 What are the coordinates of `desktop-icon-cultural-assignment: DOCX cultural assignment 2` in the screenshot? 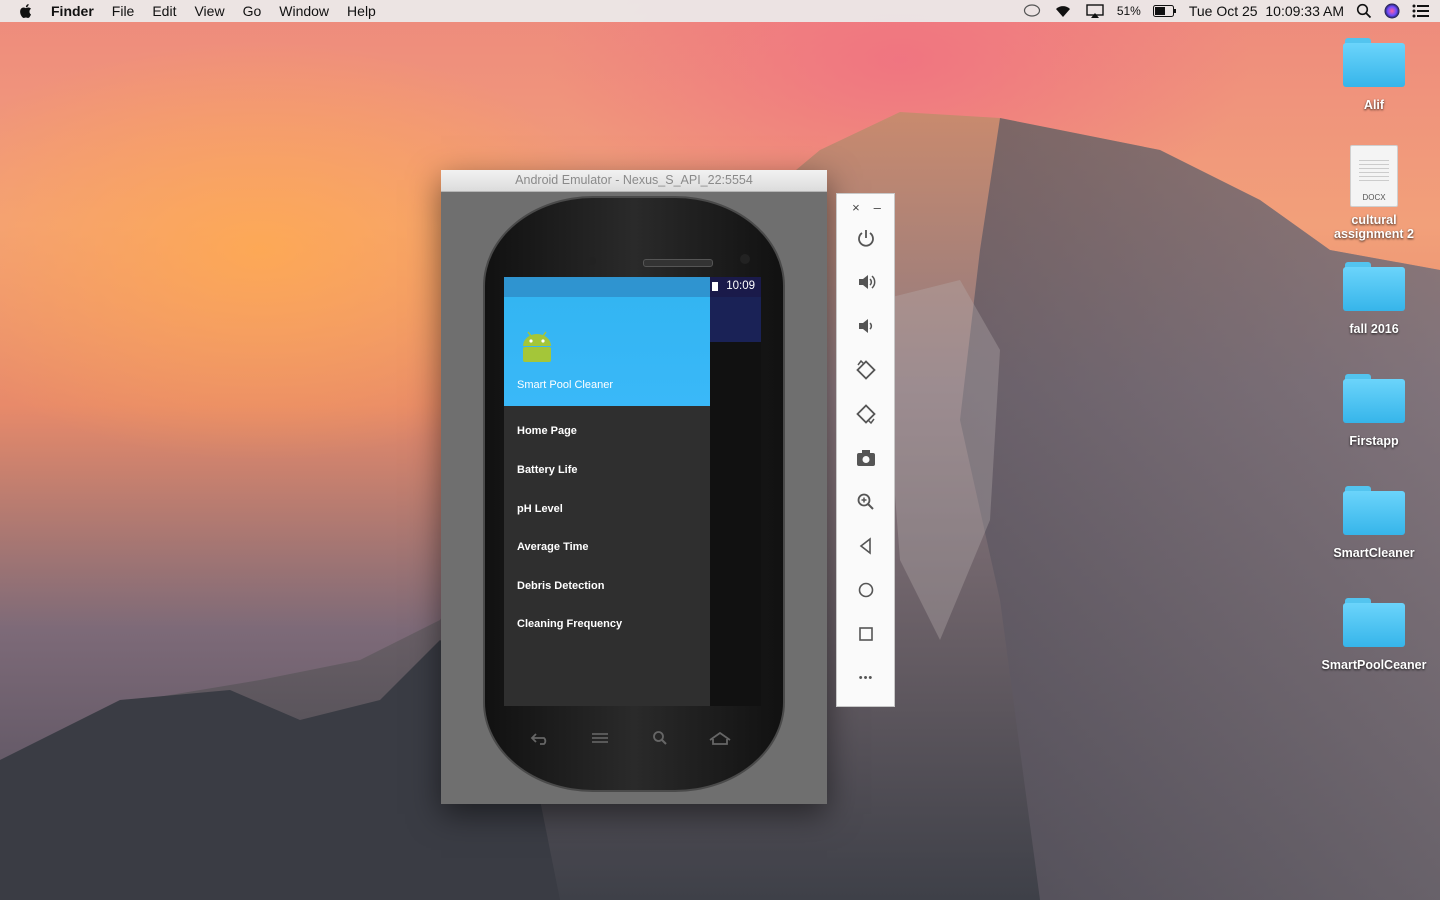 It's located at (1374, 193).